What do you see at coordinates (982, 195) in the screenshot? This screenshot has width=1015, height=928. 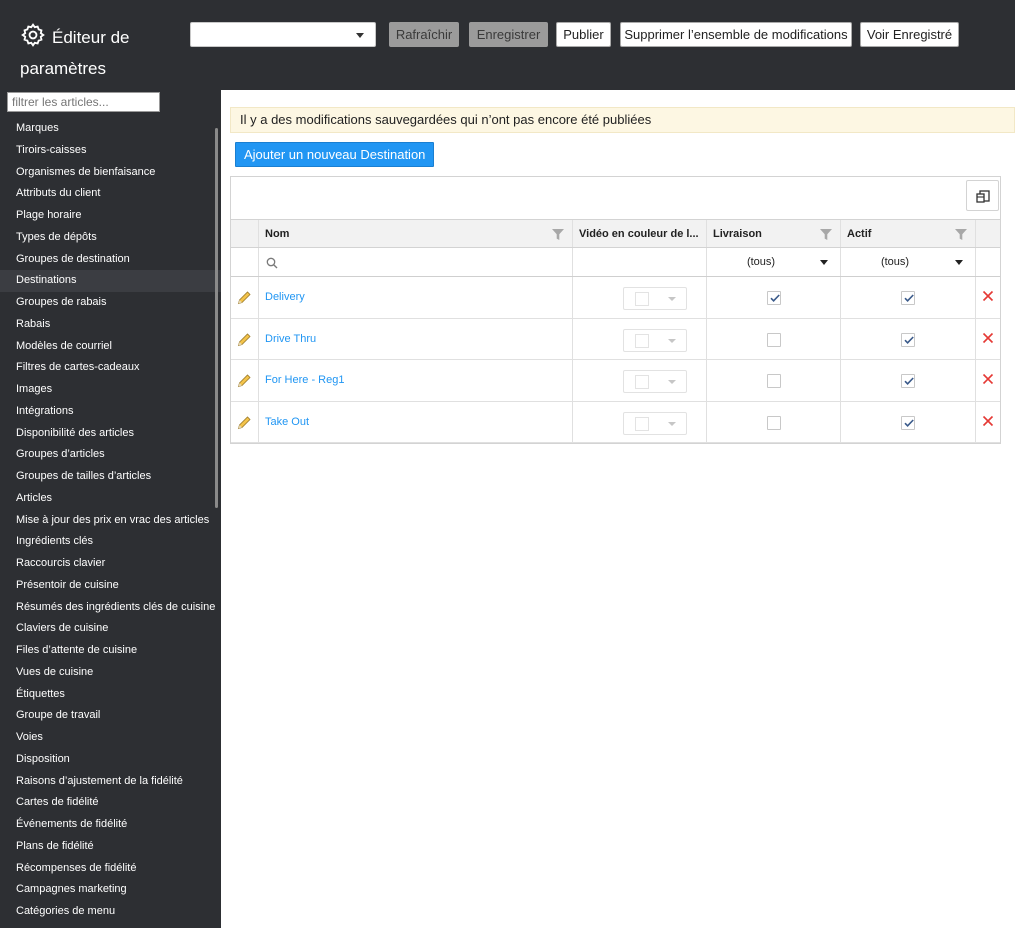 I see `column-chooser-icon` at bounding box center [982, 195].